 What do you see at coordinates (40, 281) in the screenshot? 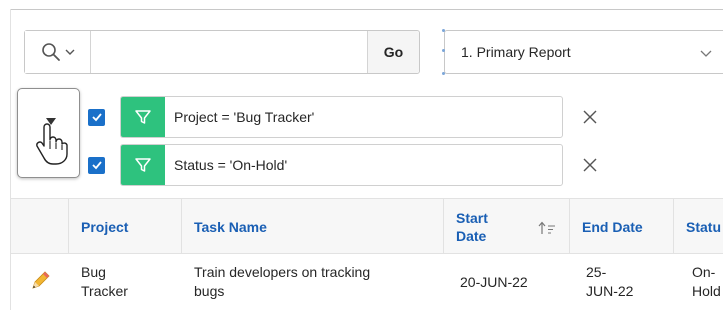
I see `pencil-edit-icon` at bounding box center [40, 281].